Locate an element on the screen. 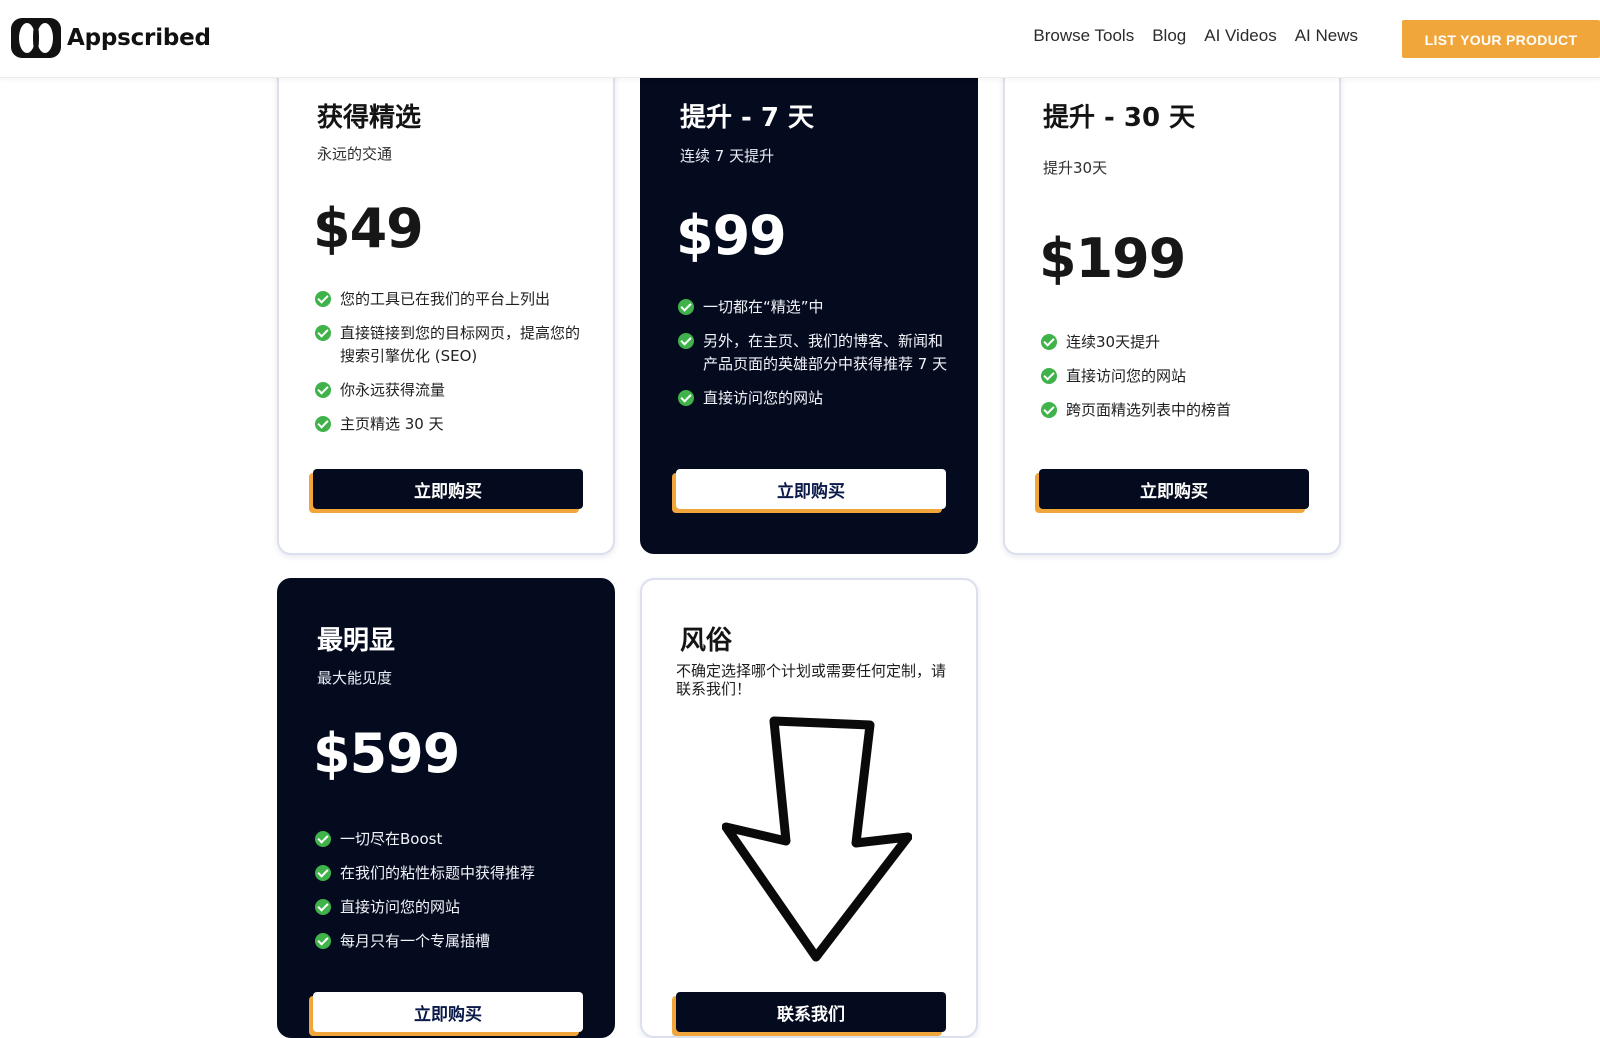  plan-price: $199 is located at coordinates (1112, 258).